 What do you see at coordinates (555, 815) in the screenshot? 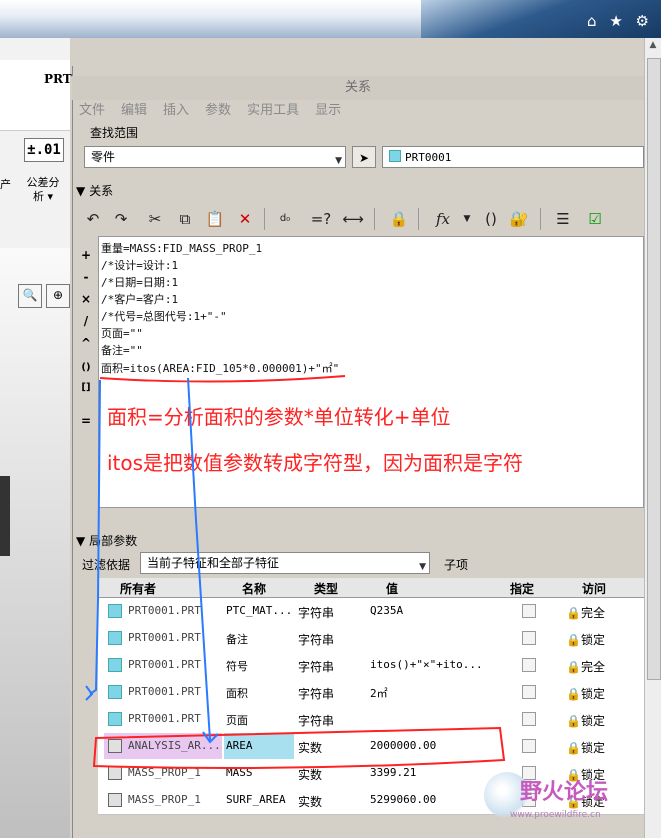
I see `watermark-url: www.proewildfire.cn` at bounding box center [555, 815].